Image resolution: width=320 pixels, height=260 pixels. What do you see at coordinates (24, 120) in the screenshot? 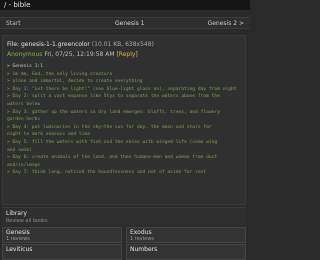
I see `post-line: garden herbs` at bounding box center [24, 120].